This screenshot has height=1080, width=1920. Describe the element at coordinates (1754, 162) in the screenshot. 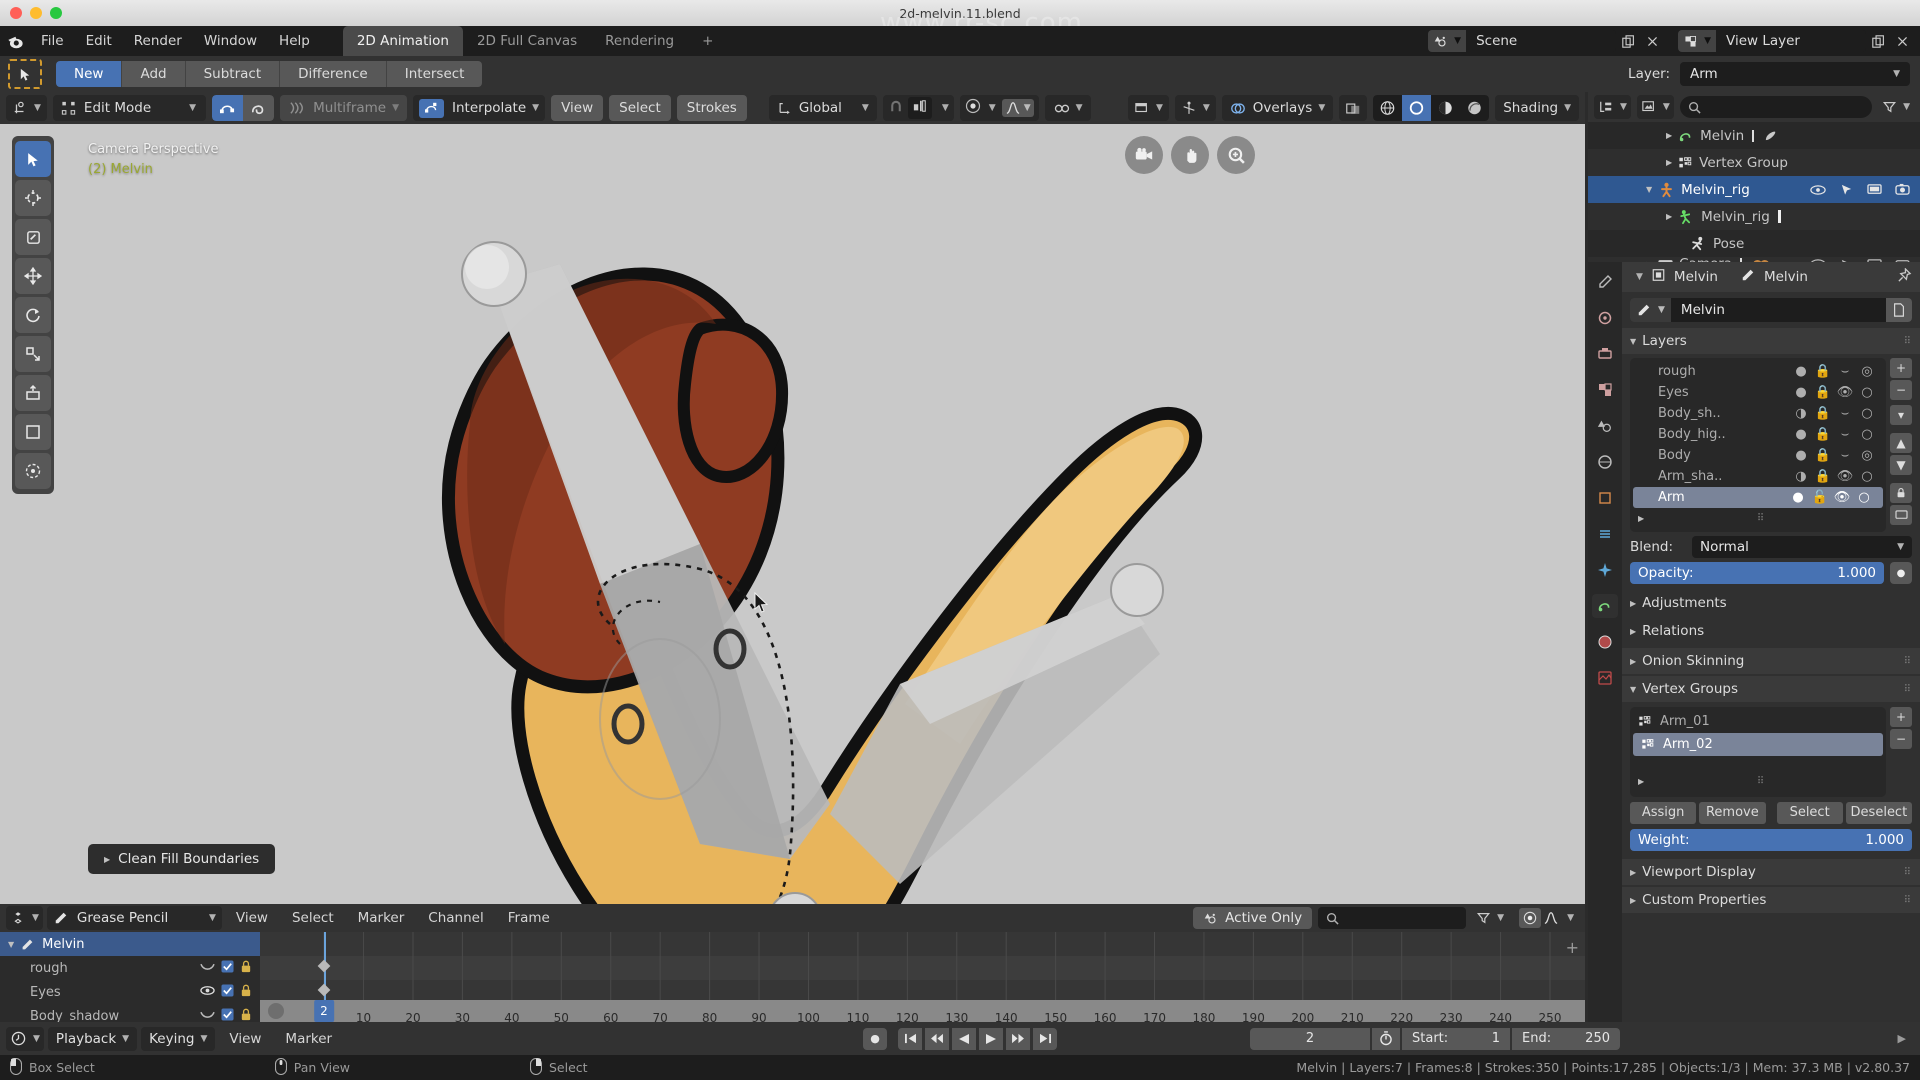

I see `outliner-row-vertex-group: ▶ Vertex Group` at that location.